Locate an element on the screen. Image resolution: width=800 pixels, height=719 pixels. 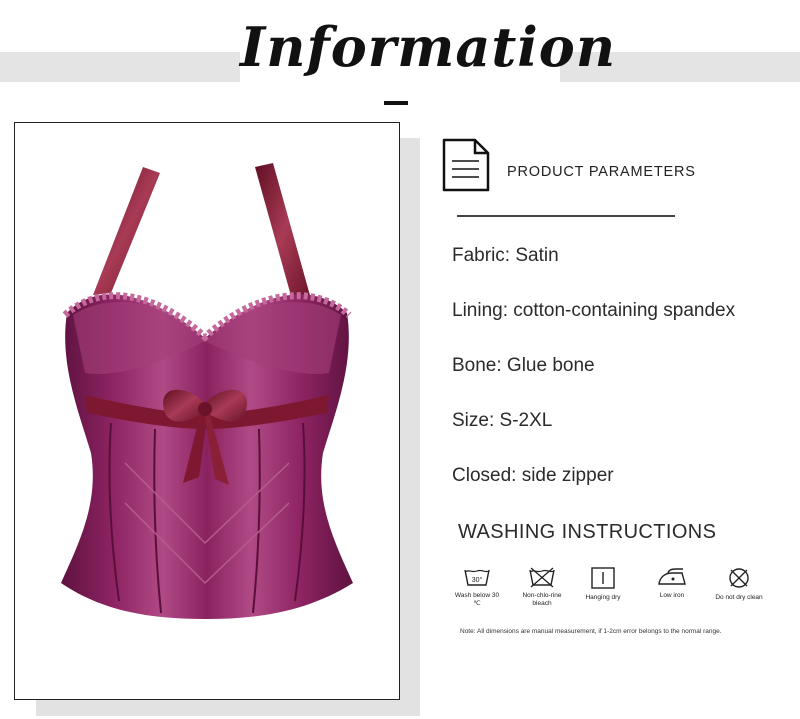
wash-30-icon: 30° is located at coordinates (477, 577).